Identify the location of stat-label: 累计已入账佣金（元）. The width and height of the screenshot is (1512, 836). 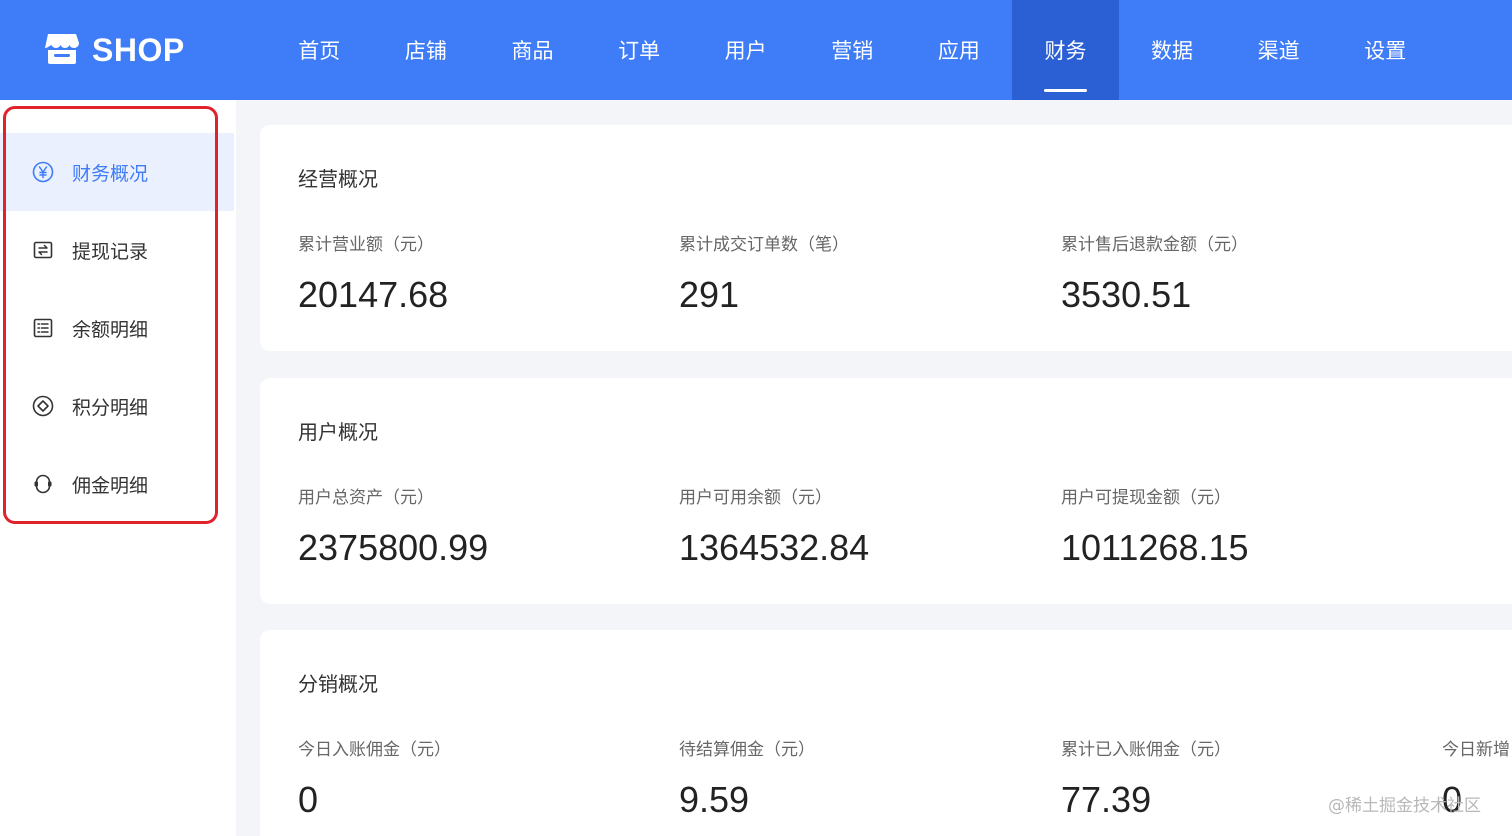
(1146, 750).